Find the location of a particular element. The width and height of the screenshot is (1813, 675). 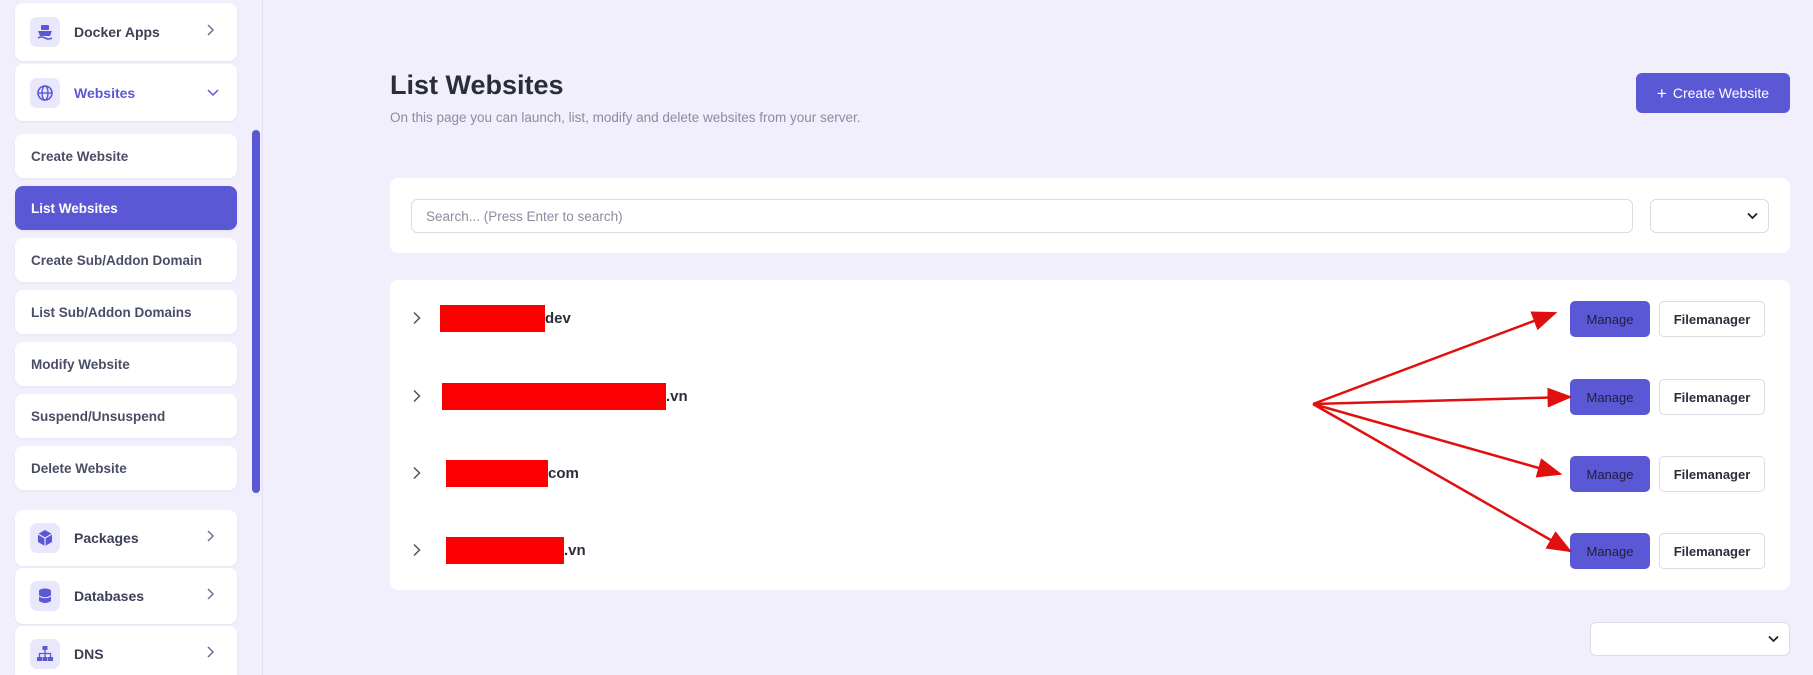

create-website-button-label: Create Website is located at coordinates (1721, 93).